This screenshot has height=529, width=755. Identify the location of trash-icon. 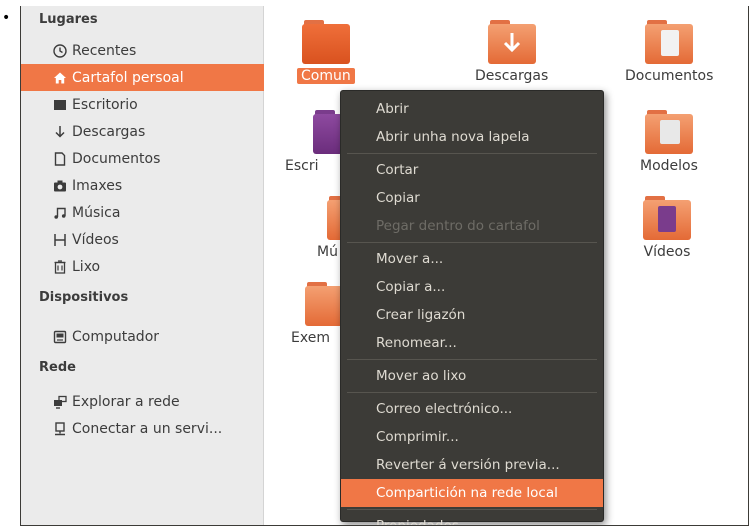
(60, 267).